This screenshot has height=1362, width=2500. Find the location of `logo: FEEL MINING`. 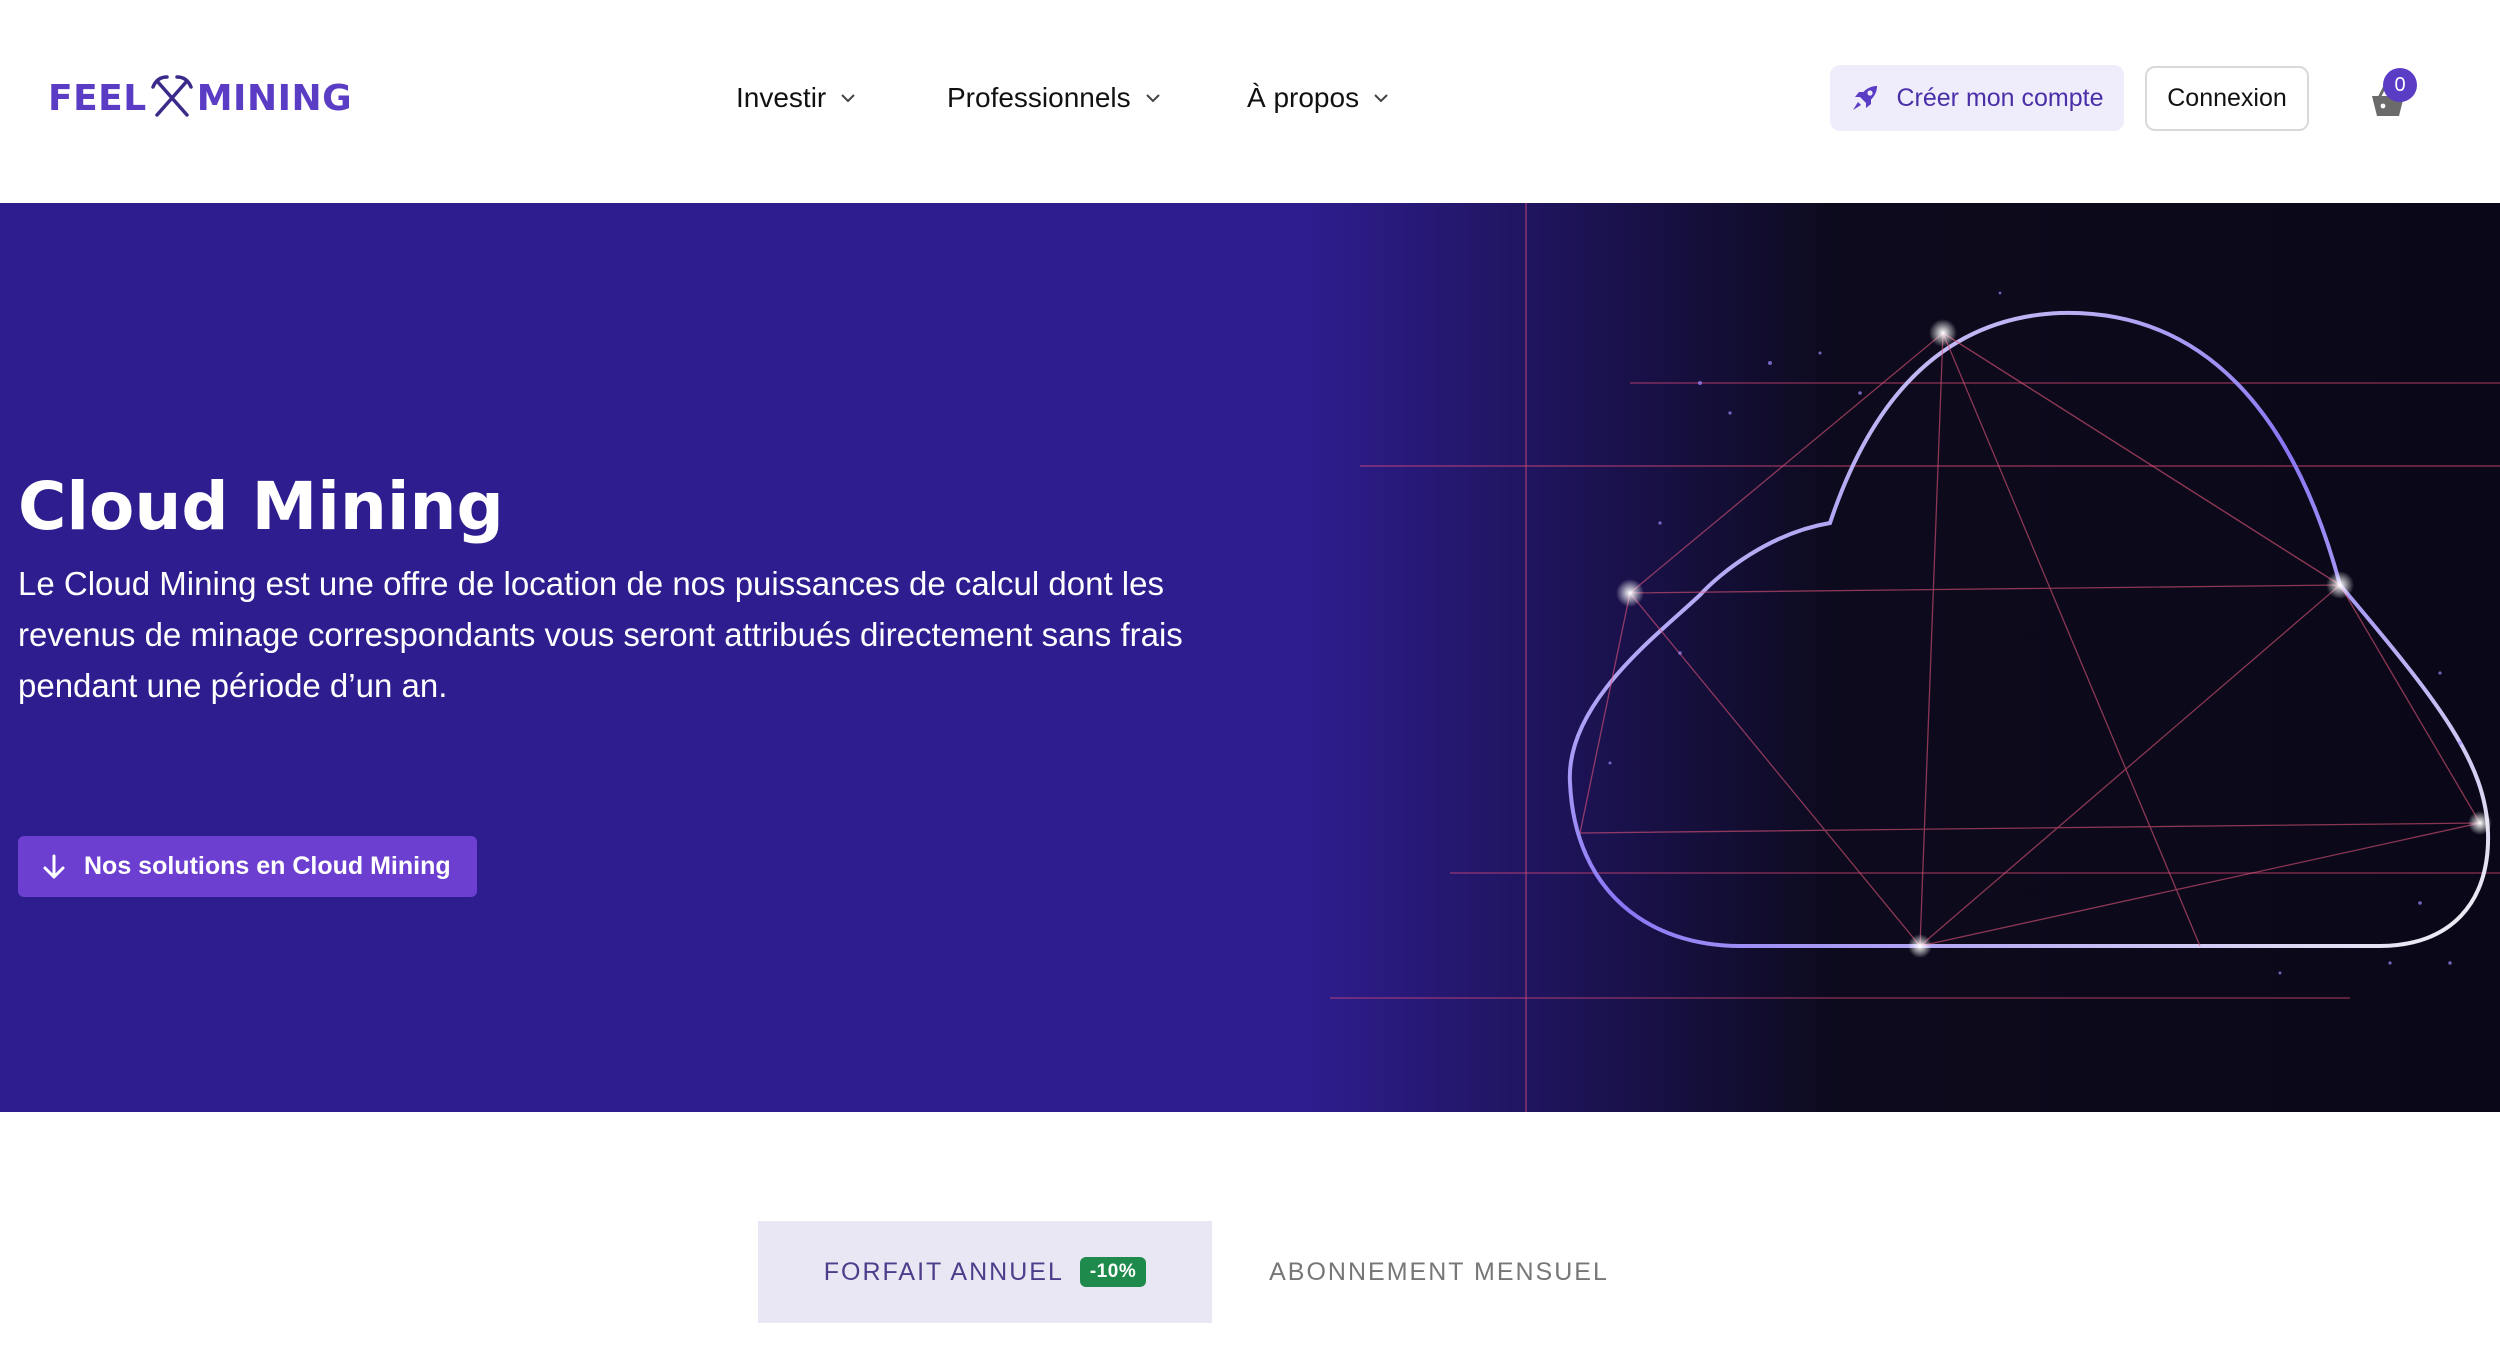

logo: FEEL MINING is located at coordinates (200, 98).